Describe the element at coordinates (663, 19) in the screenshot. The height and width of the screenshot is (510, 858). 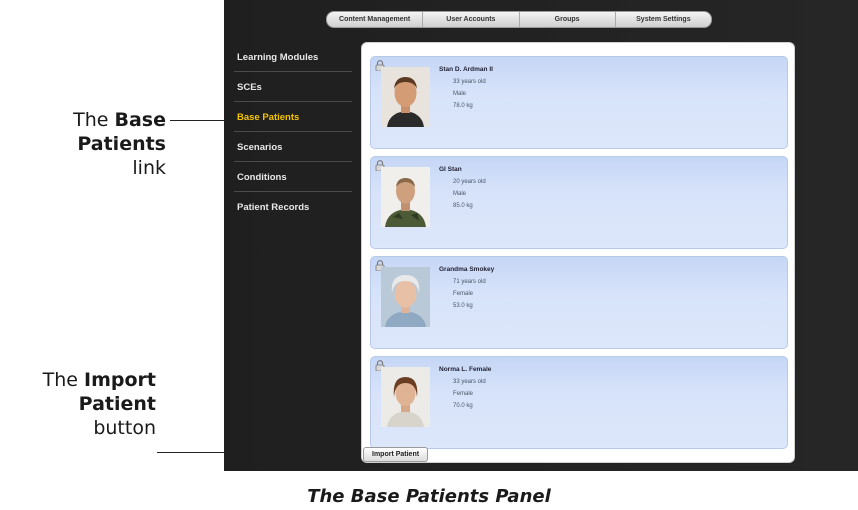
I see `tab-system-settings: System Settings` at that location.